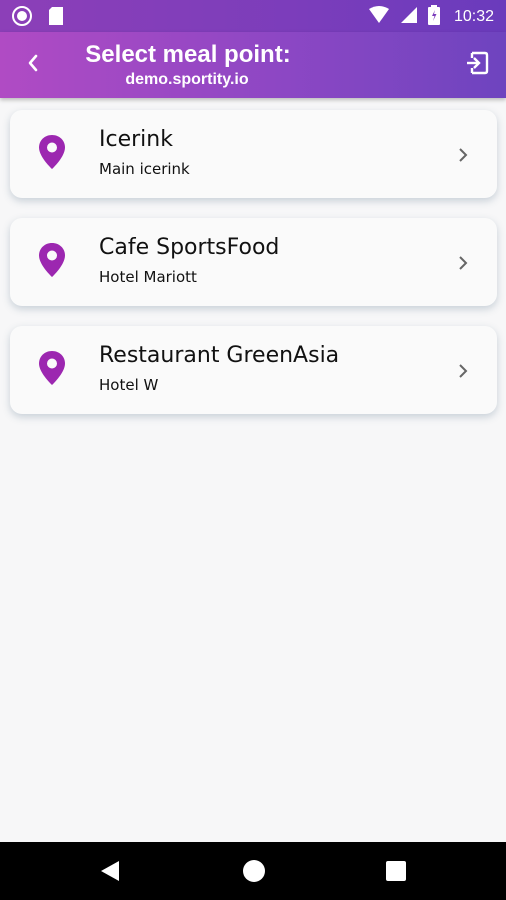 Image resolution: width=506 pixels, height=900 pixels. What do you see at coordinates (136, 139) in the screenshot?
I see `meal-point-name: Icerink` at bounding box center [136, 139].